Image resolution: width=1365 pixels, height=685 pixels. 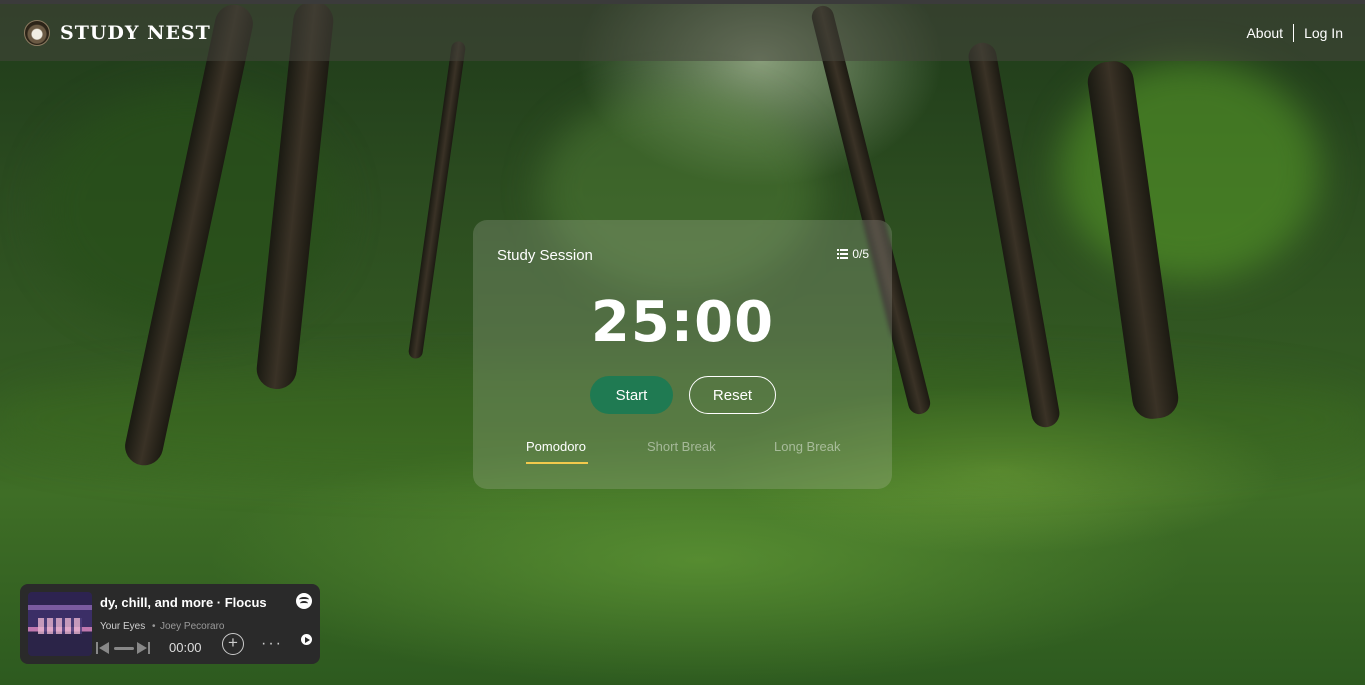 I want to click on artist-name: Joey Pecoraro, so click(x=192, y=626).